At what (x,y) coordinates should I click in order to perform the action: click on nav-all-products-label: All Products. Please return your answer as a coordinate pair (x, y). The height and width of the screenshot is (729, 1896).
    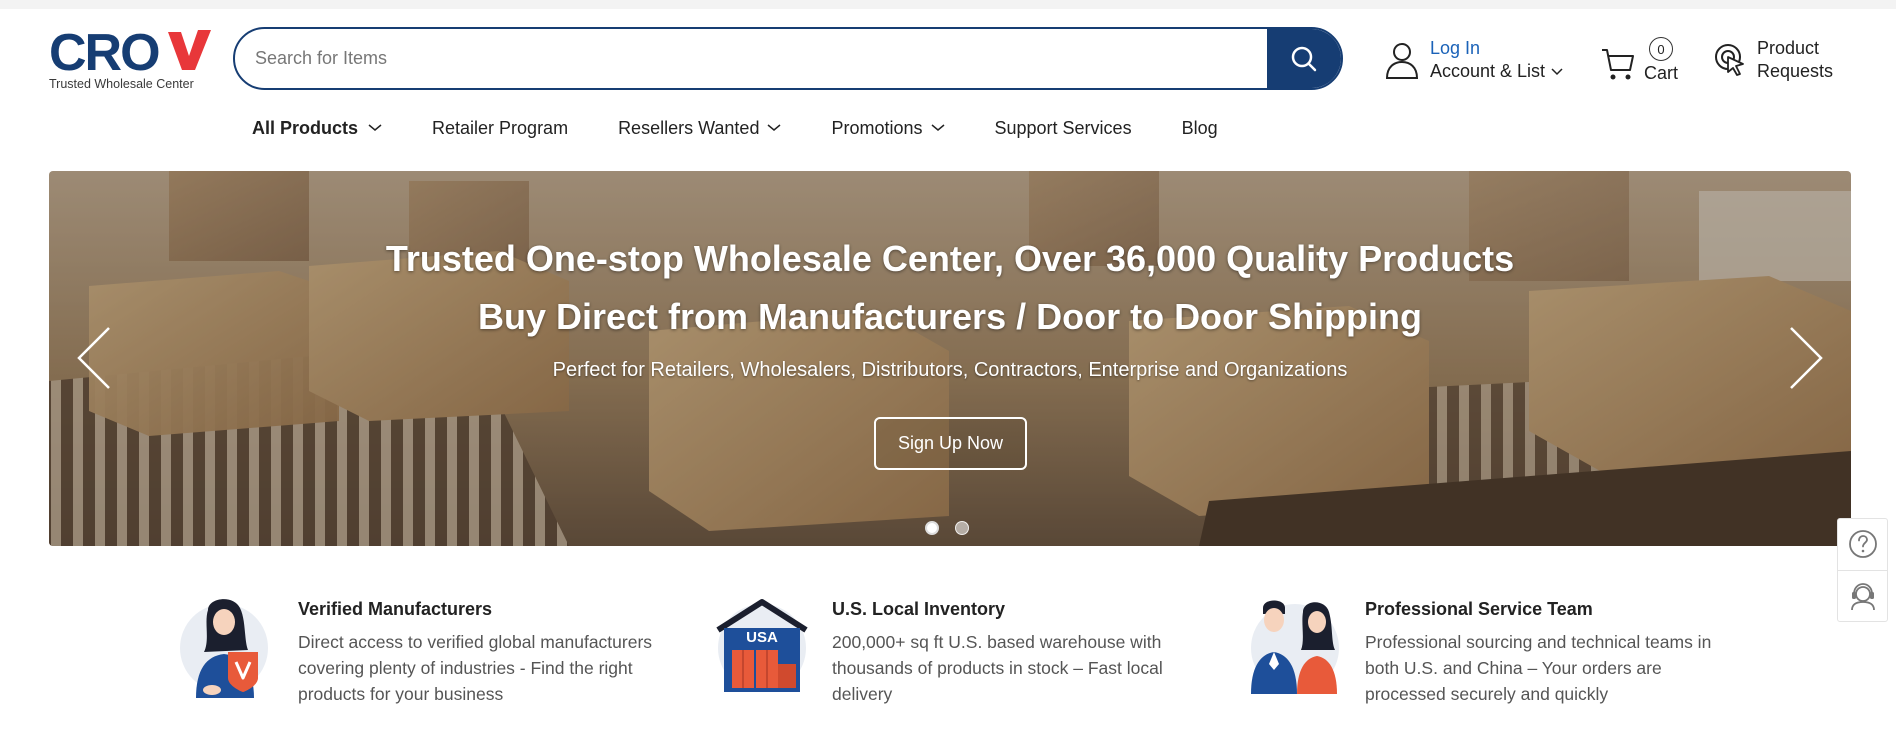
    Looking at the image, I should click on (305, 127).